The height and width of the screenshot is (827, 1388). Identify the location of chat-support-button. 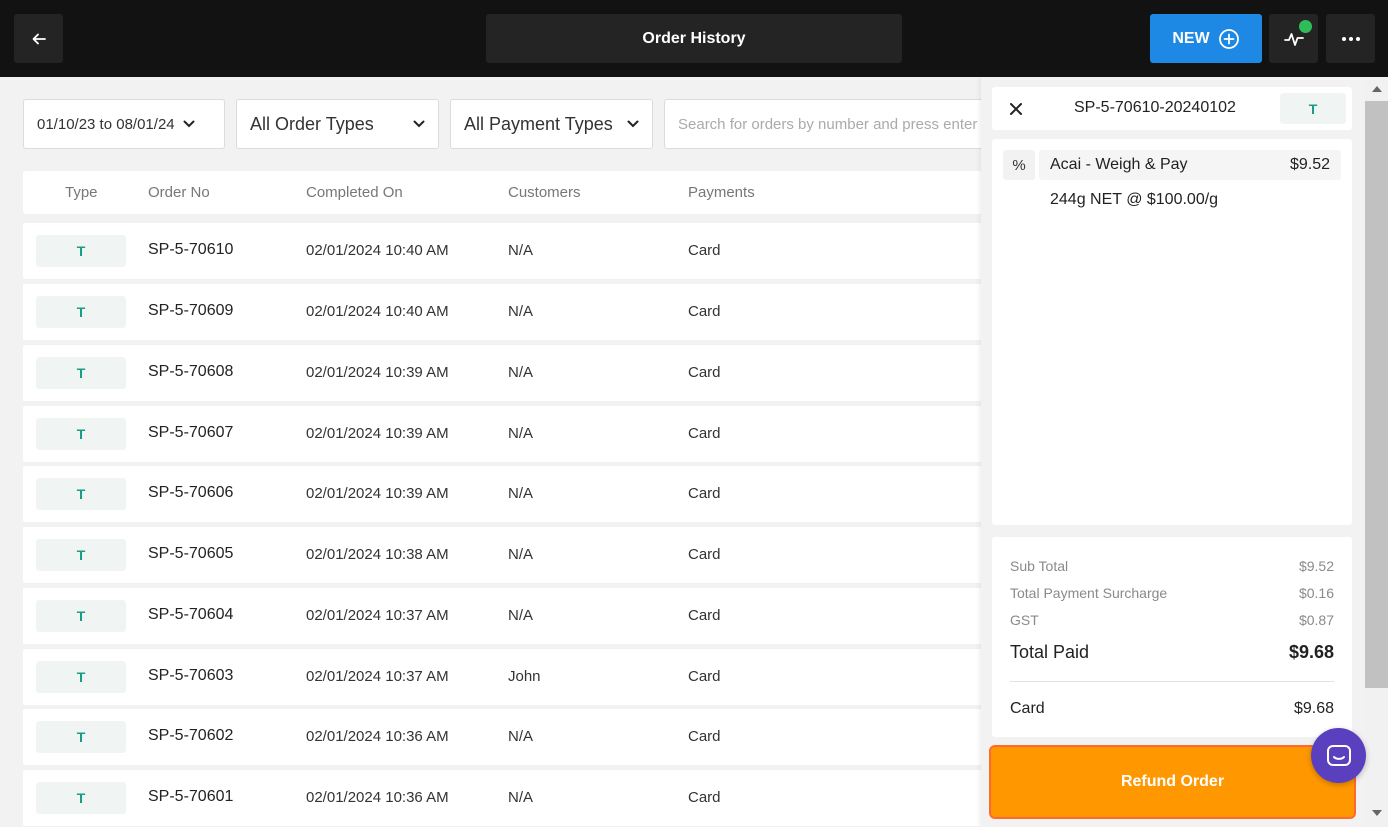
(1338, 755).